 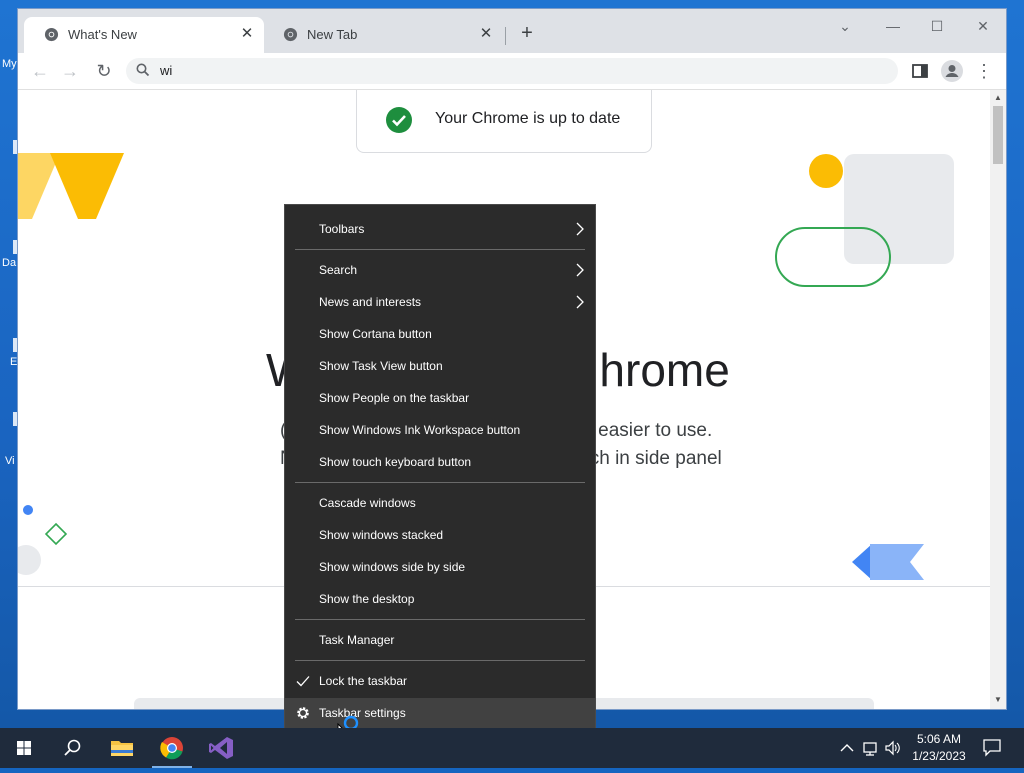 I want to click on minimize-icon: —, so click(x=893, y=26).